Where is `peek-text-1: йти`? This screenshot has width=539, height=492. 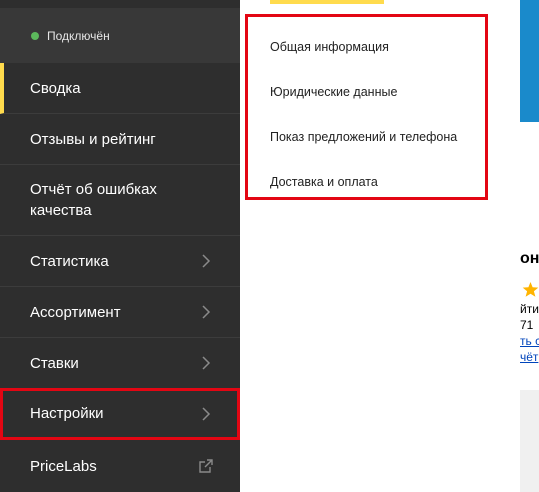
peek-text-1: йти is located at coordinates (529, 309).